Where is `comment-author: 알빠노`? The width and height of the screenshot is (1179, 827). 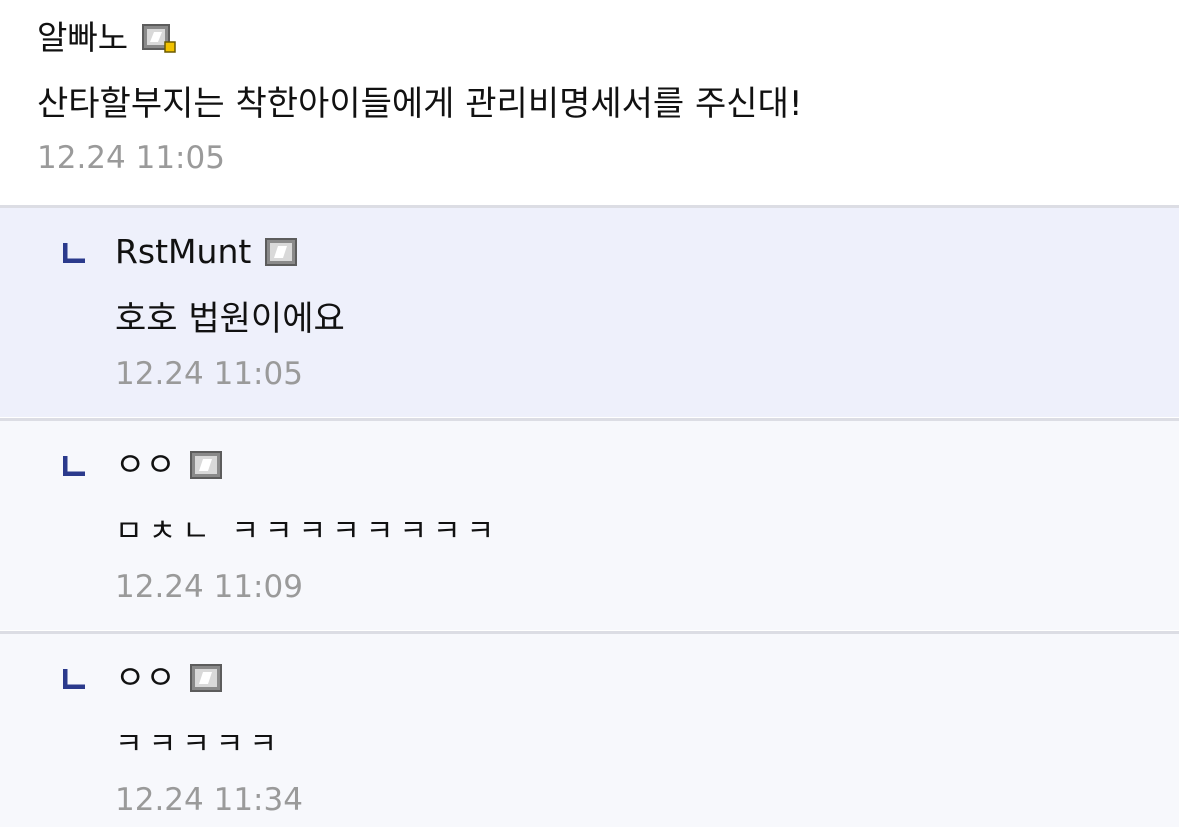
comment-author: 알빠노 is located at coordinates (106, 38).